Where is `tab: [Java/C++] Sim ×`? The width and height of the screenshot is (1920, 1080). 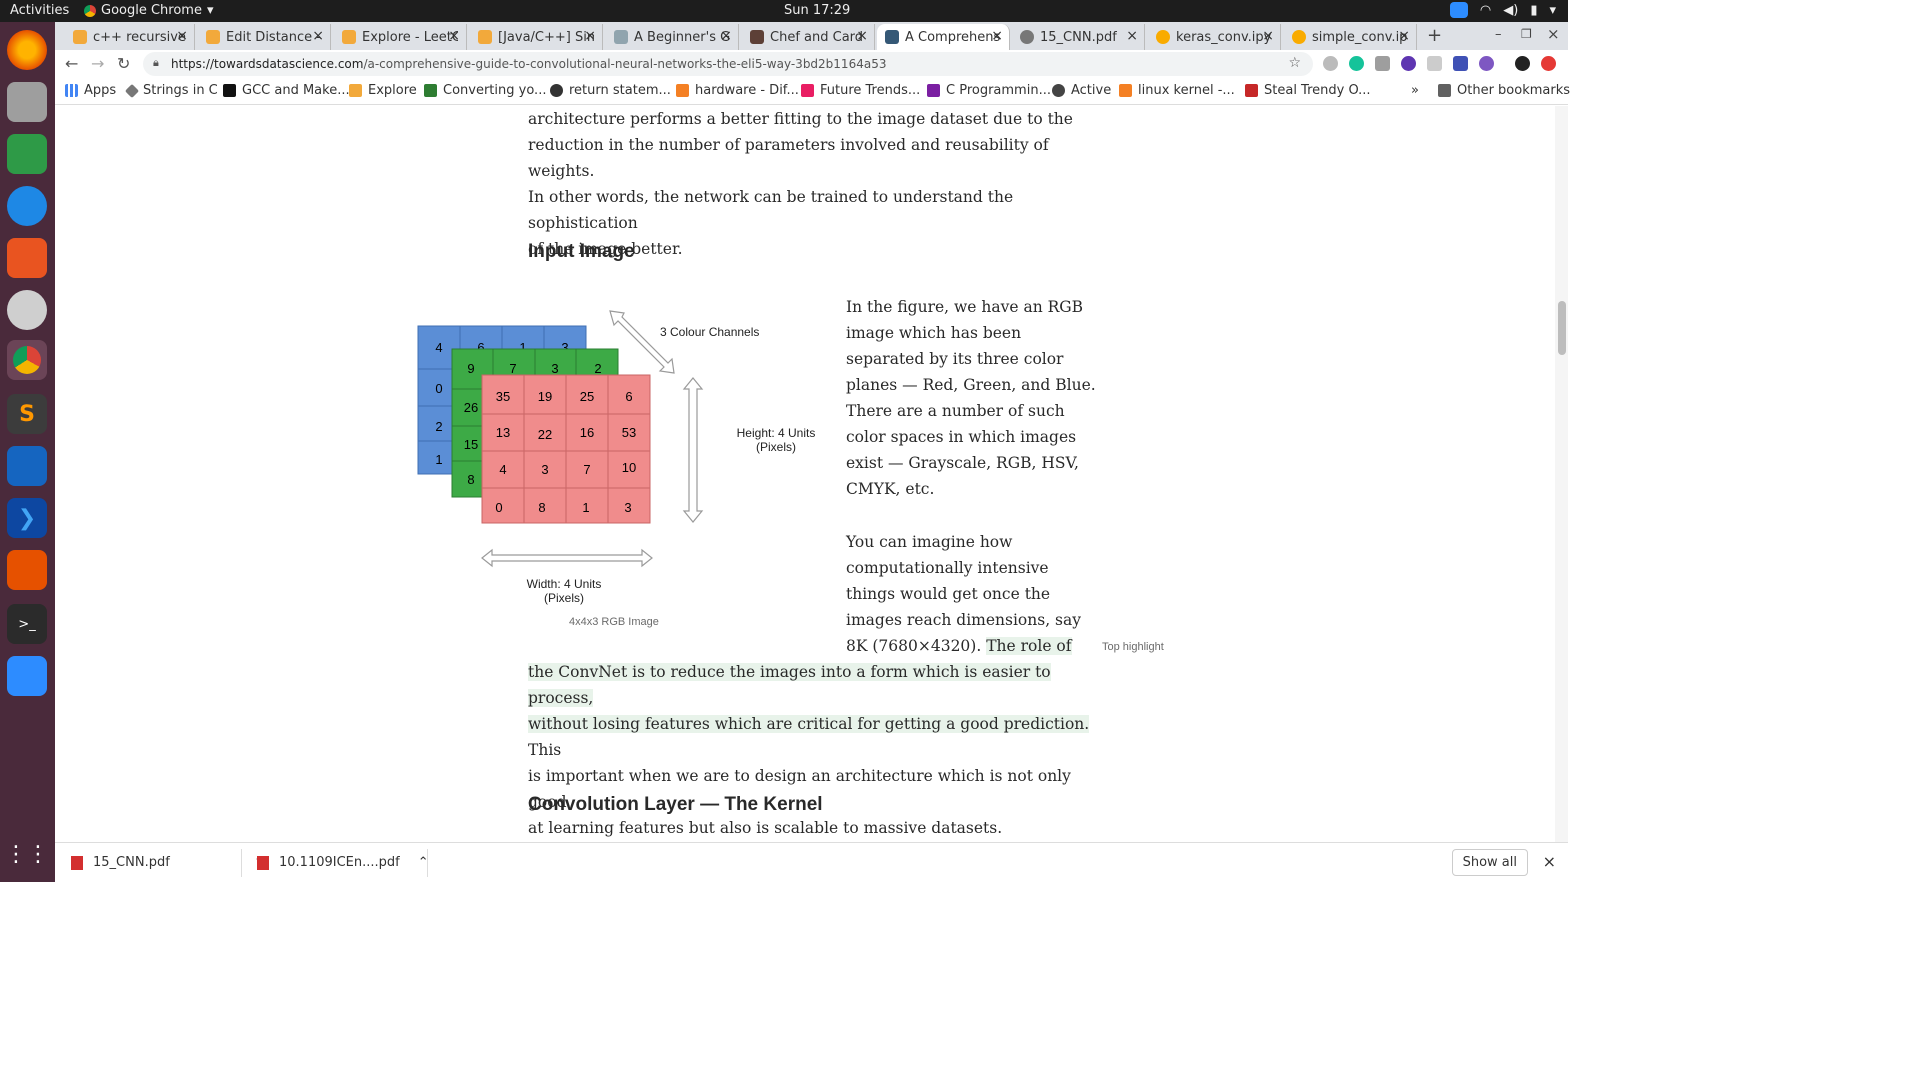
tab: [Java/C++] Sim × is located at coordinates (536, 37).